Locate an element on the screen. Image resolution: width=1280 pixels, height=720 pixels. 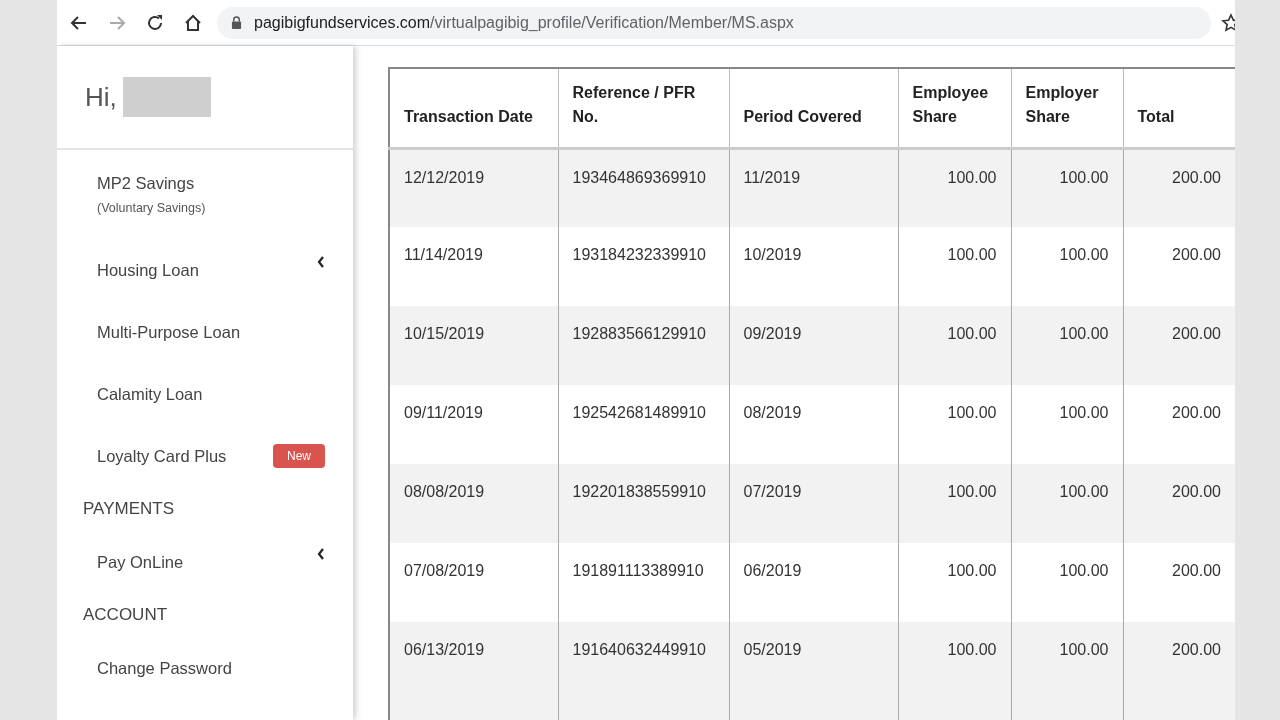
star-icon is located at coordinates (1228, 22).